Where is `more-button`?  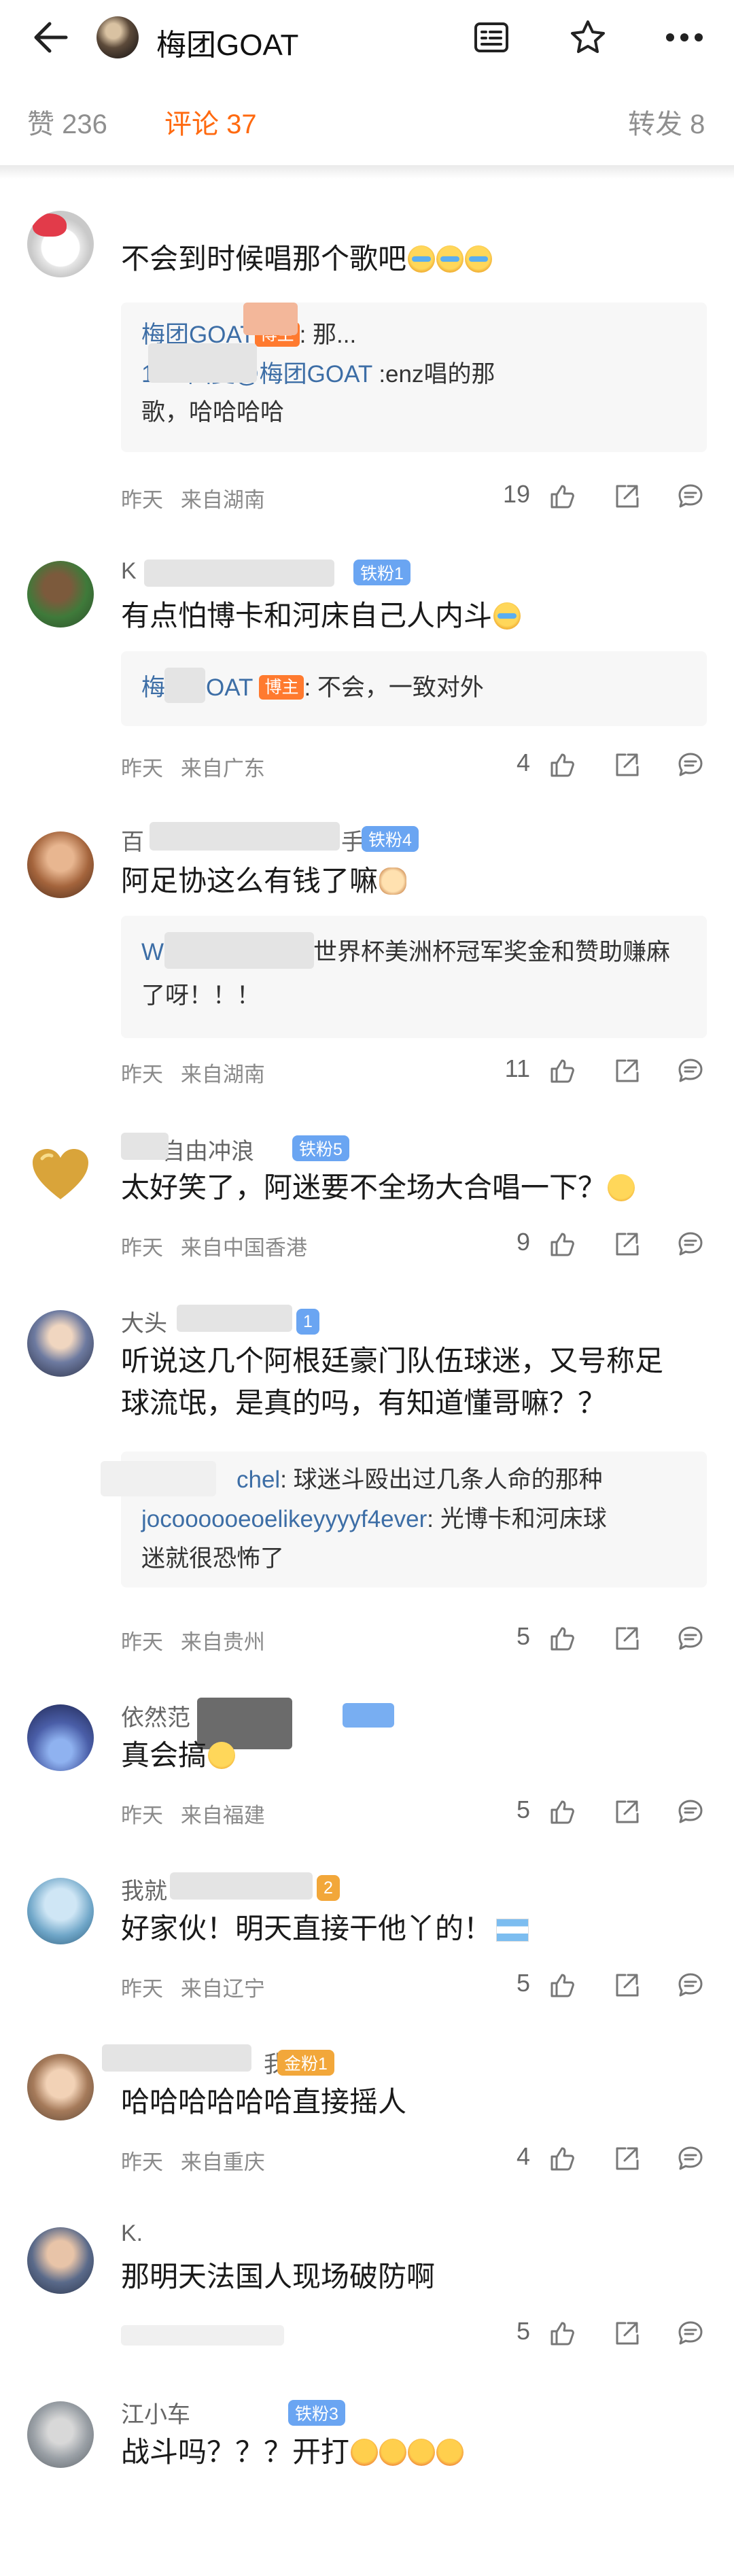 more-button is located at coordinates (684, 37).